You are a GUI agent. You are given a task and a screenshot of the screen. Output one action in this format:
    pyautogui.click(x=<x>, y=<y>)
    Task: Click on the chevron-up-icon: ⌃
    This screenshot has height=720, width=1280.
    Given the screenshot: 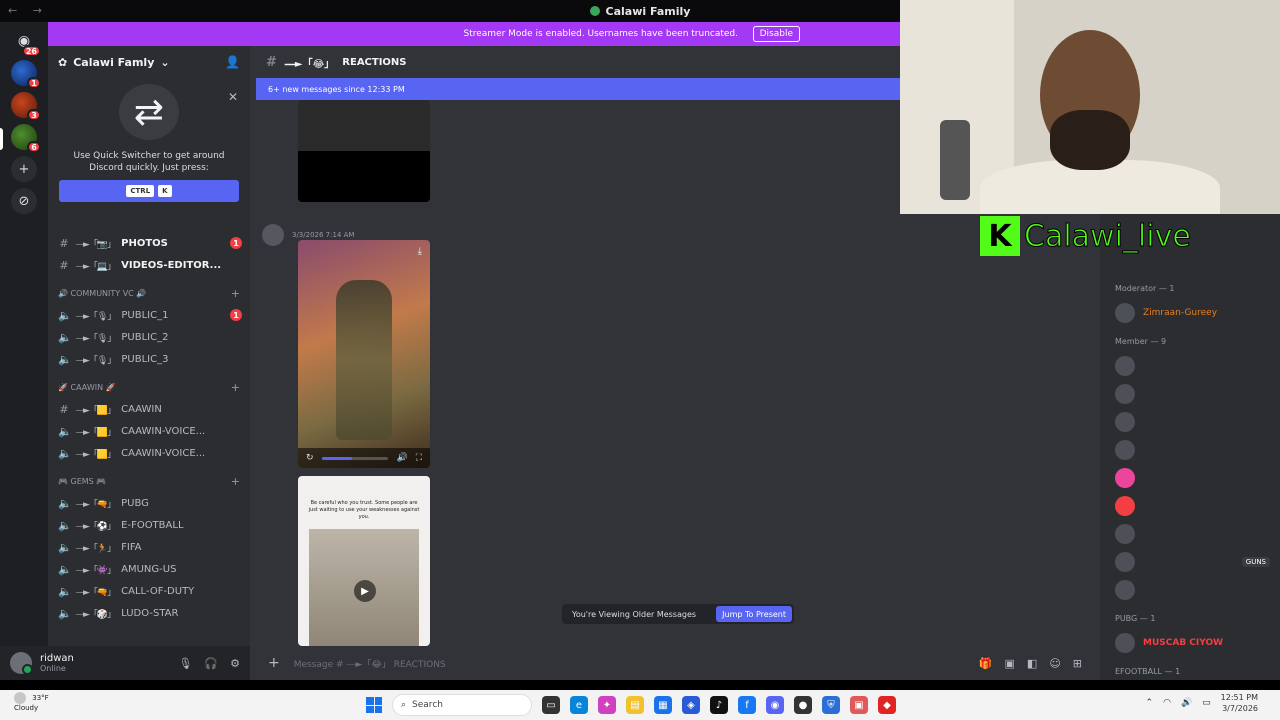 What is the action you would take?
    pyautogui.click(x=1150, y=703)
    